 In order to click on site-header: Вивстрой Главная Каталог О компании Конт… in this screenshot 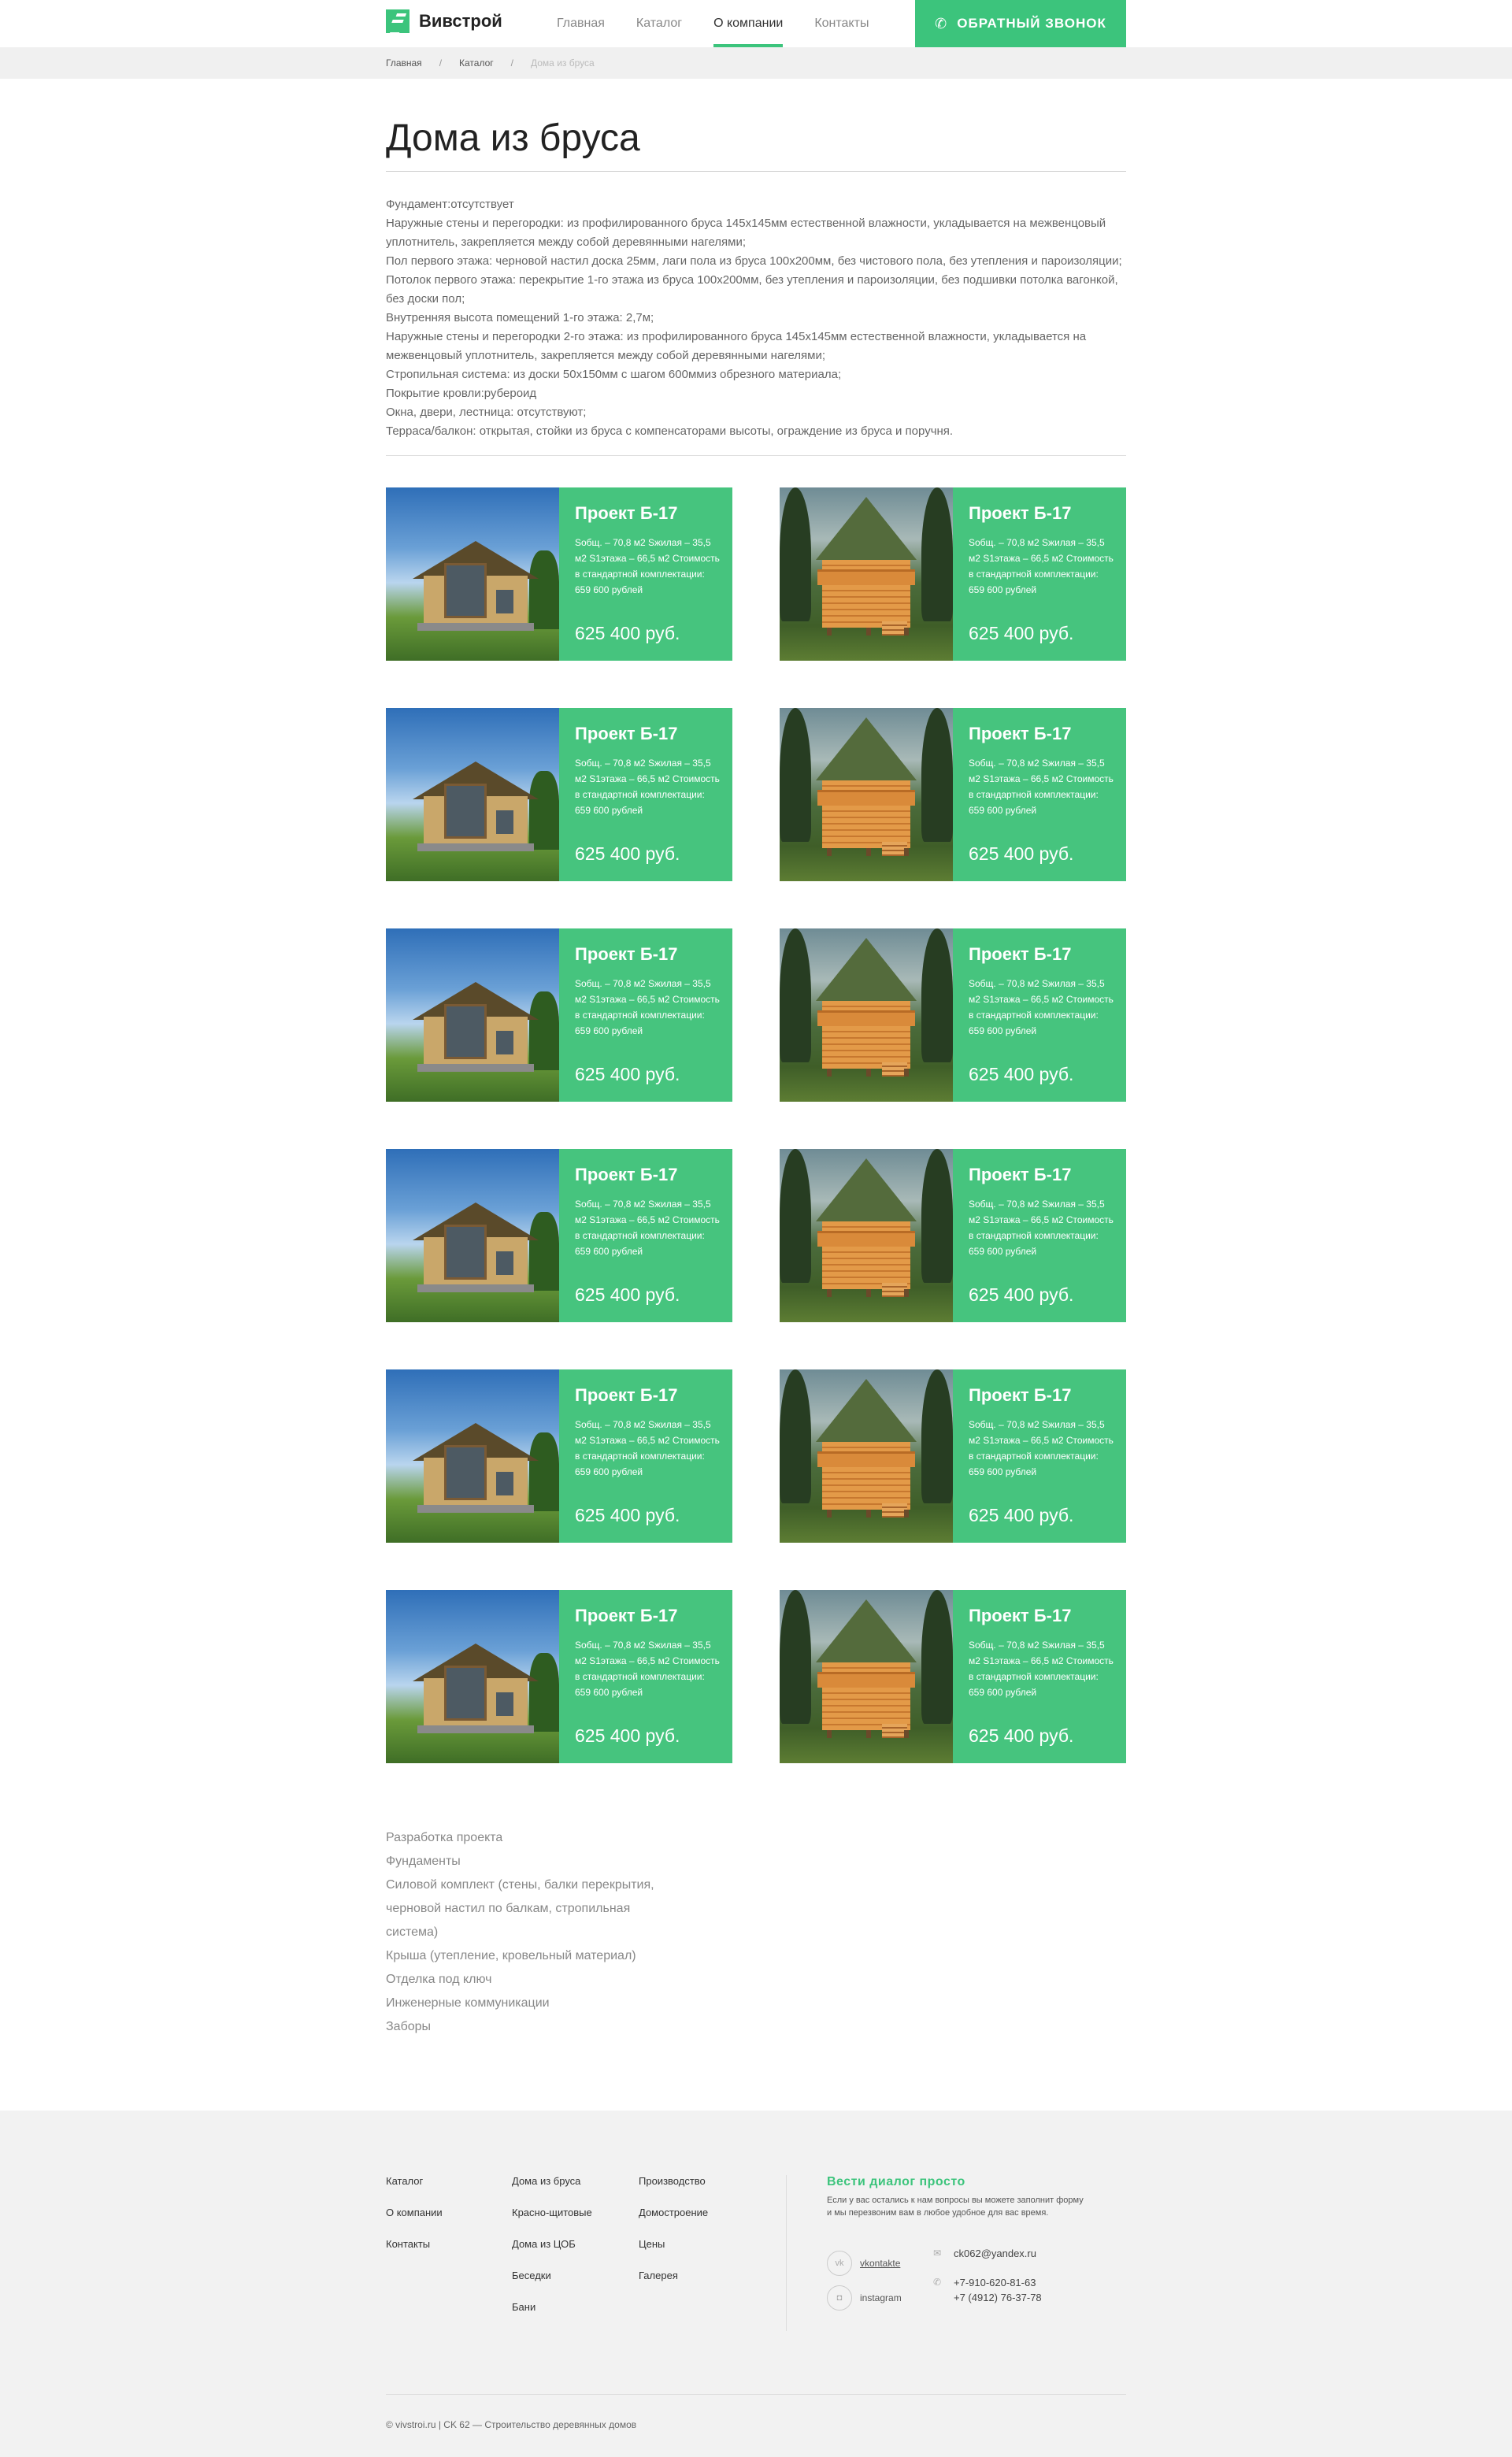, I will do `click(756, 23)`.